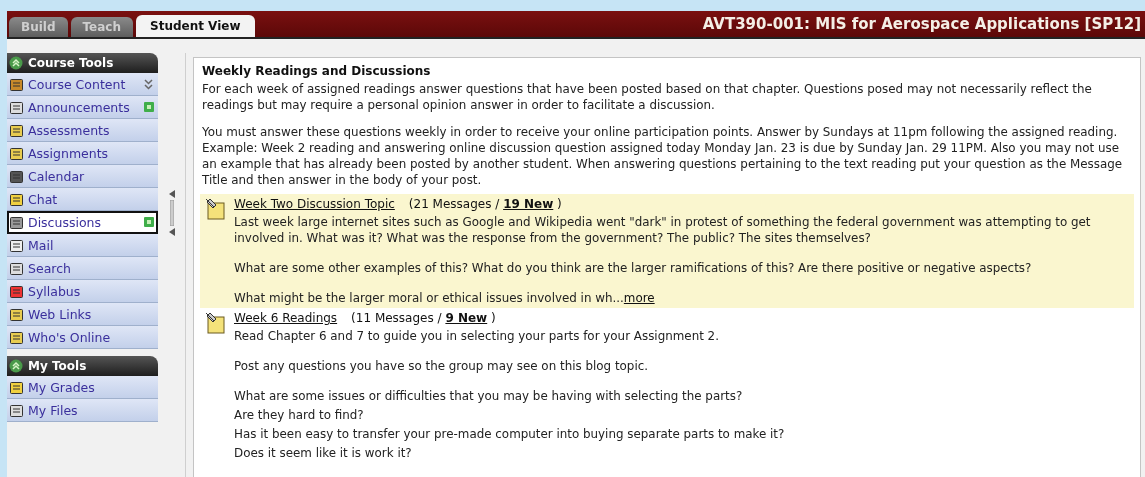 The width and height of the screenshot is (1145, 477). What do you see at coordinates (77, 84) in the screenshot?
I see `sidebar-item-label: Course Content` at bounding box center [77, 84].